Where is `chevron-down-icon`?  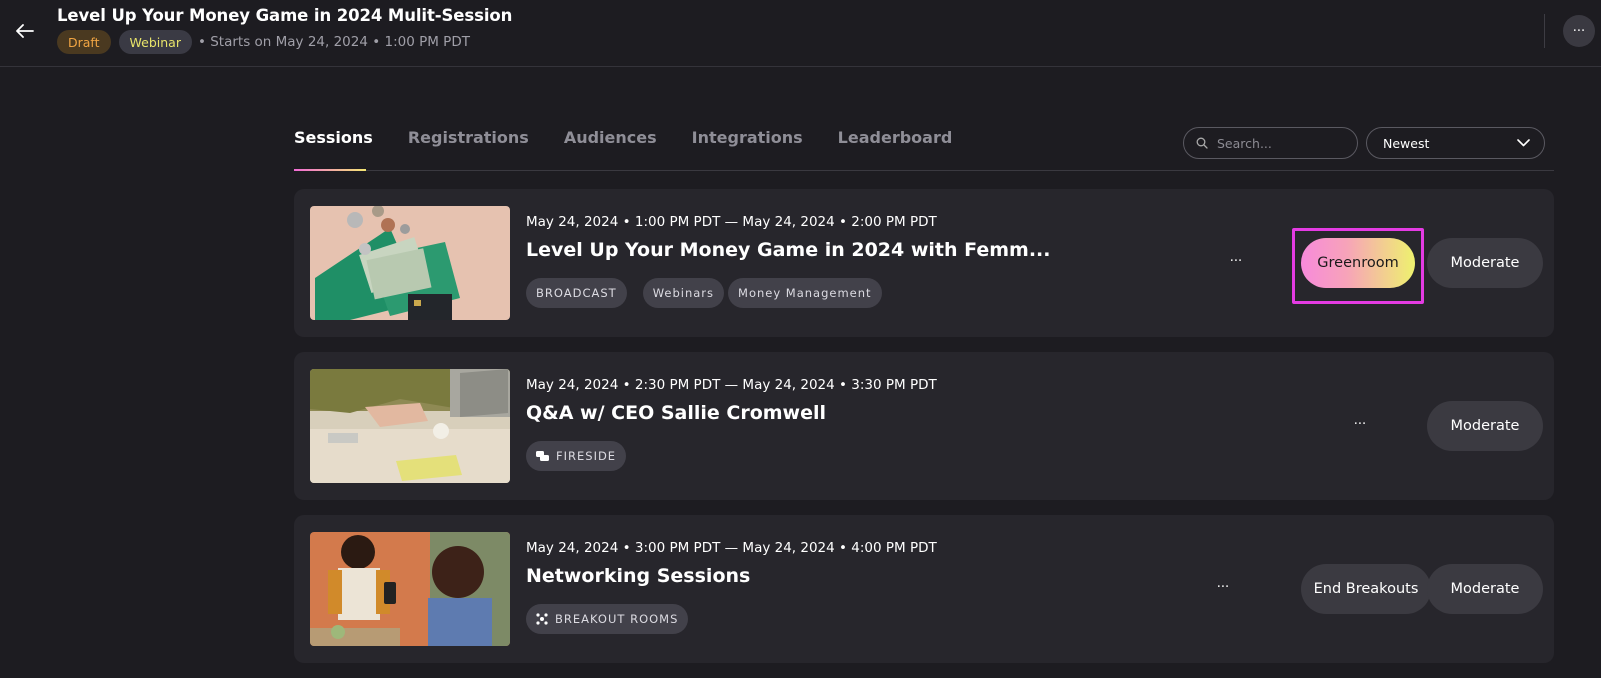 chevron-down-icon is located at coordinates (1523, 143).